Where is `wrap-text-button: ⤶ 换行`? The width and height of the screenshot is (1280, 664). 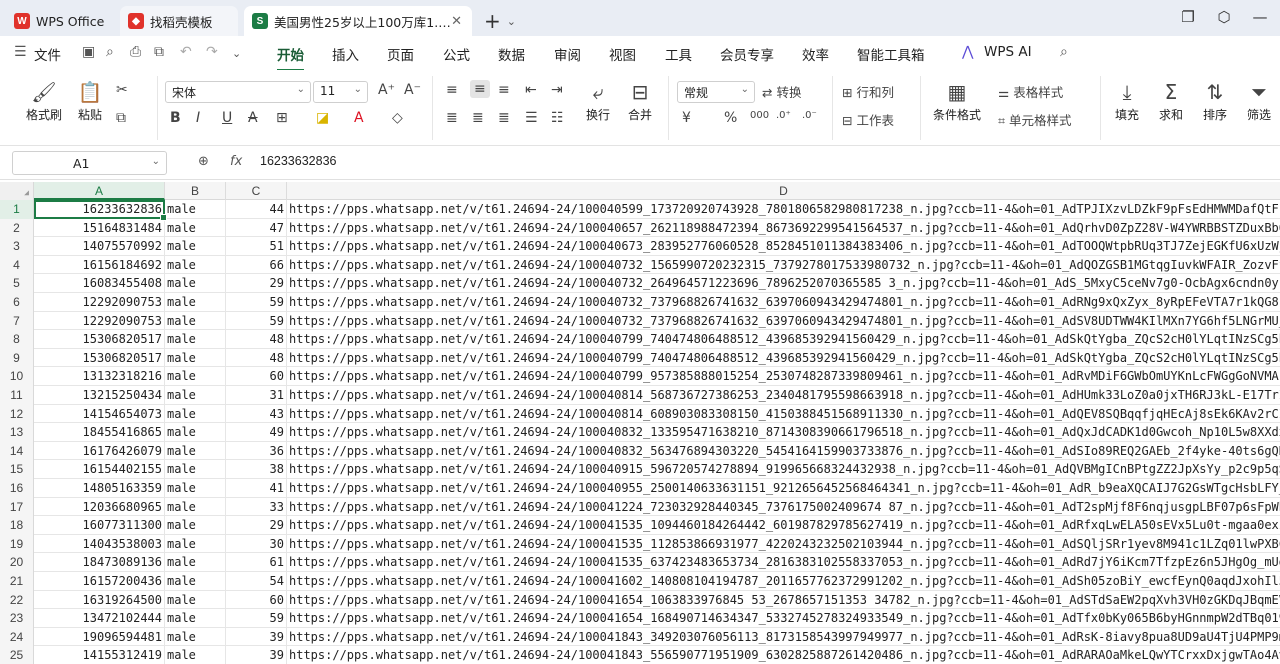 wrap-text-button: ⤶ 换行 is located at coordinates (598, 100).